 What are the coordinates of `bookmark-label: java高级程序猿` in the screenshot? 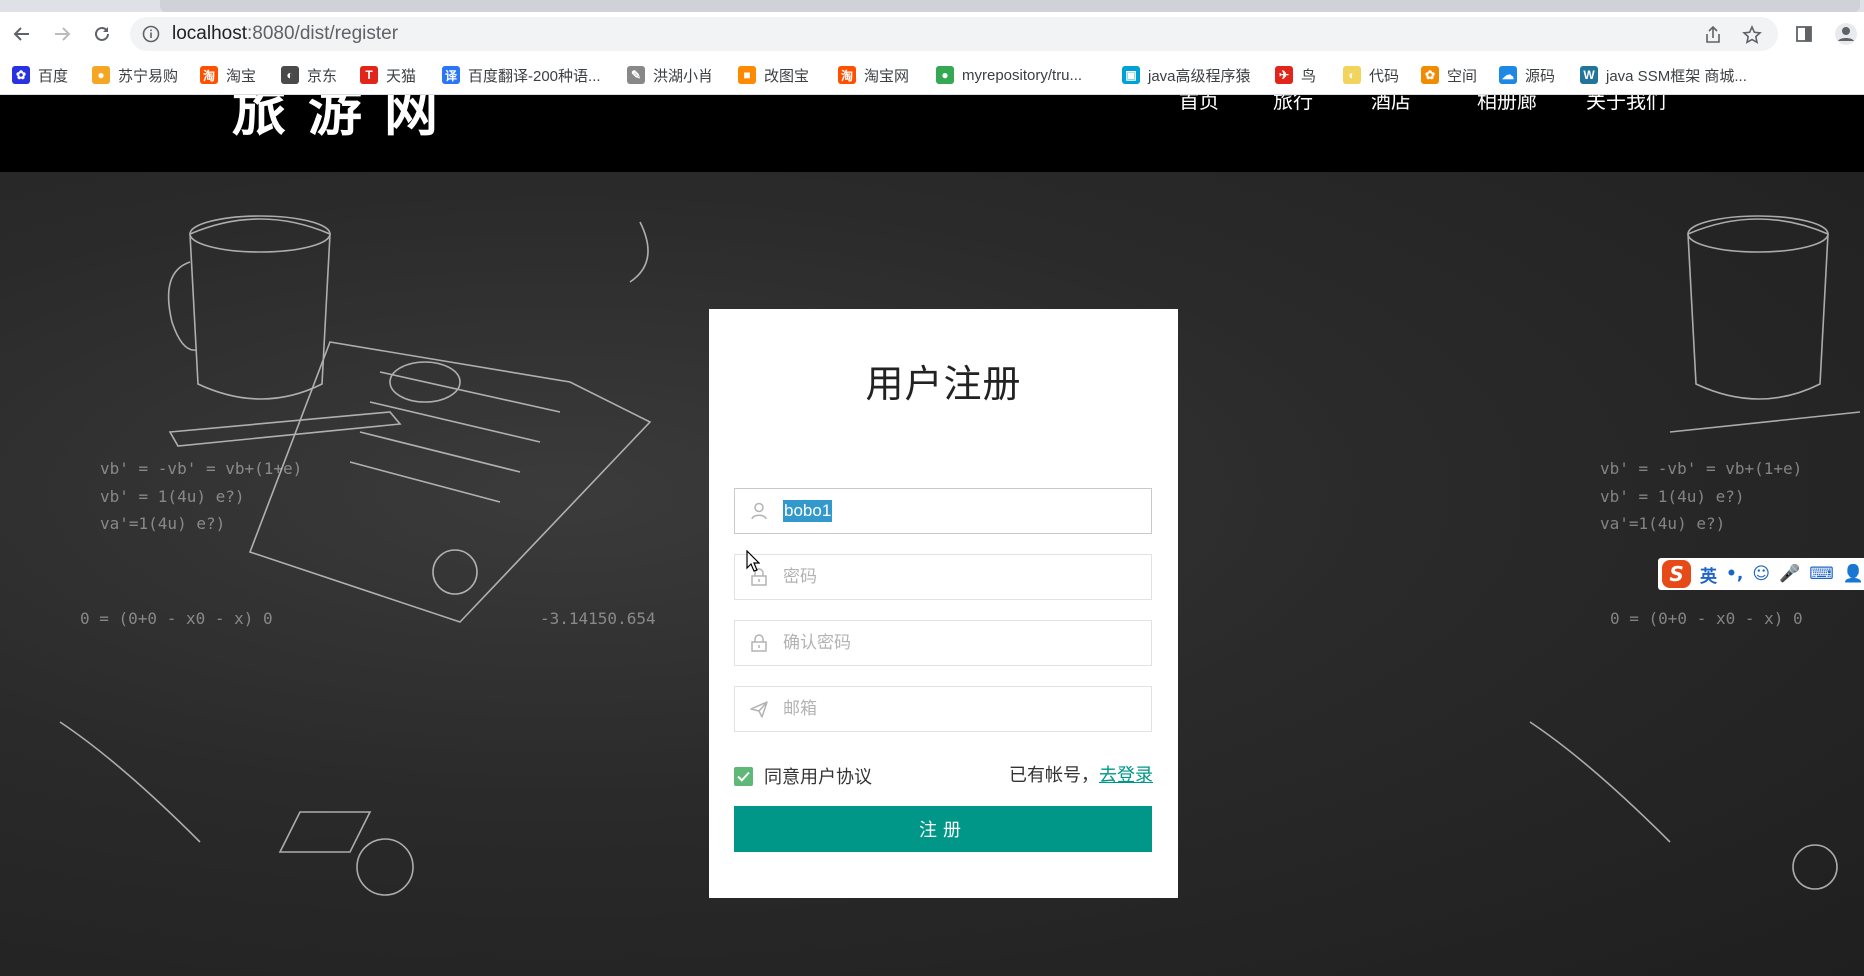 It's located at (1199, 76).